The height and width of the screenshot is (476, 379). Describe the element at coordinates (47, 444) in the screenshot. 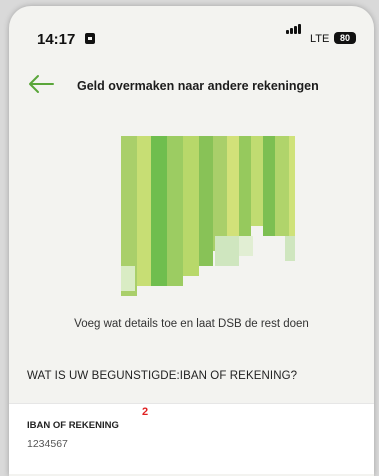

I see `iban-field-value: 1234567` at that location.